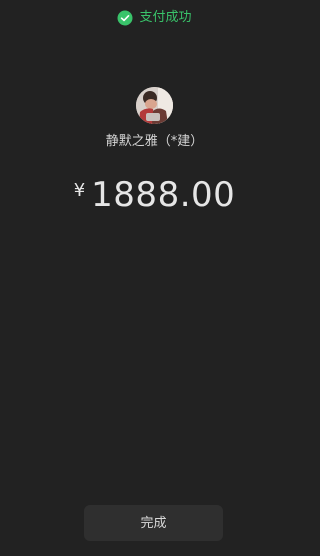  I want to click on payment-amount: ¥ 1888.00, so click(154, 195).